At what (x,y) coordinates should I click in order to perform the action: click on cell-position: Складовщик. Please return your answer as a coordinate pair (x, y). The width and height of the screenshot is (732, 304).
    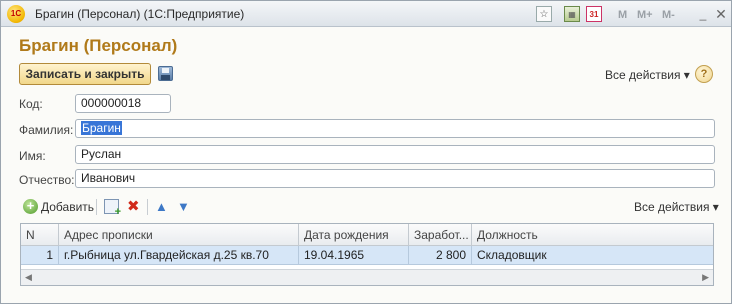
    Looking at the image, I should click on (592, 255).